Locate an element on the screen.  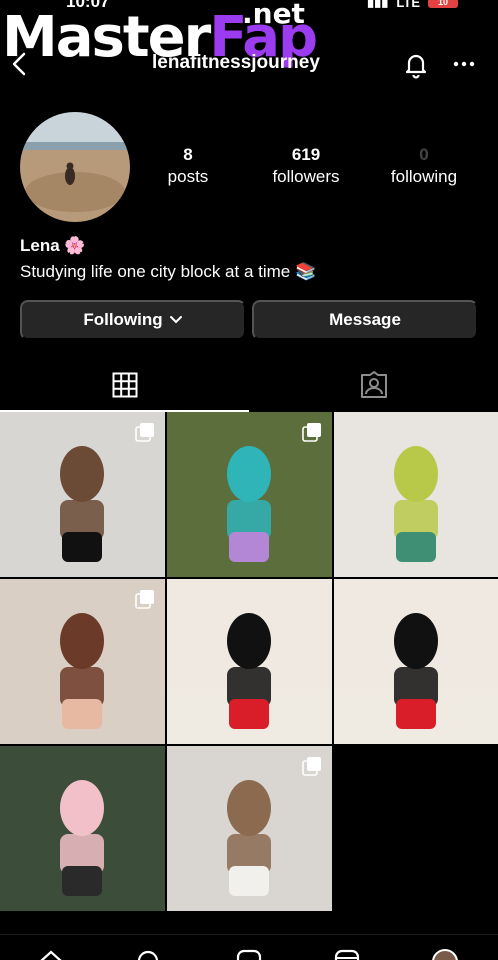
followers-count: 619 is located at coordinates (306, 154).